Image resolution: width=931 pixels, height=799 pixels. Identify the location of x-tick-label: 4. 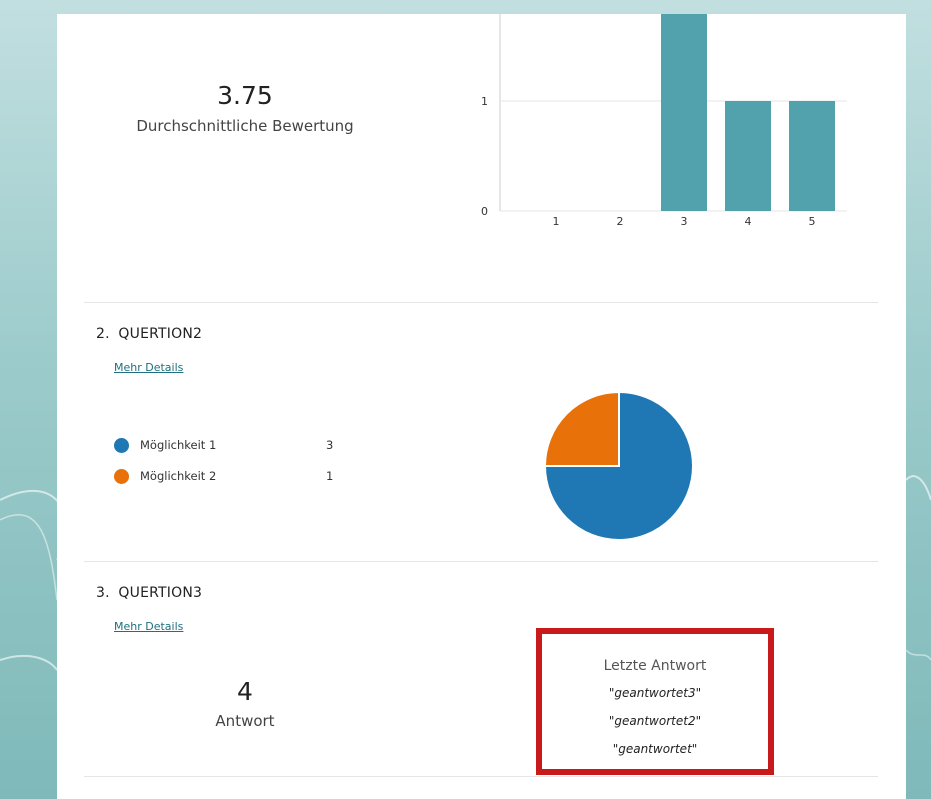
(748, 221).